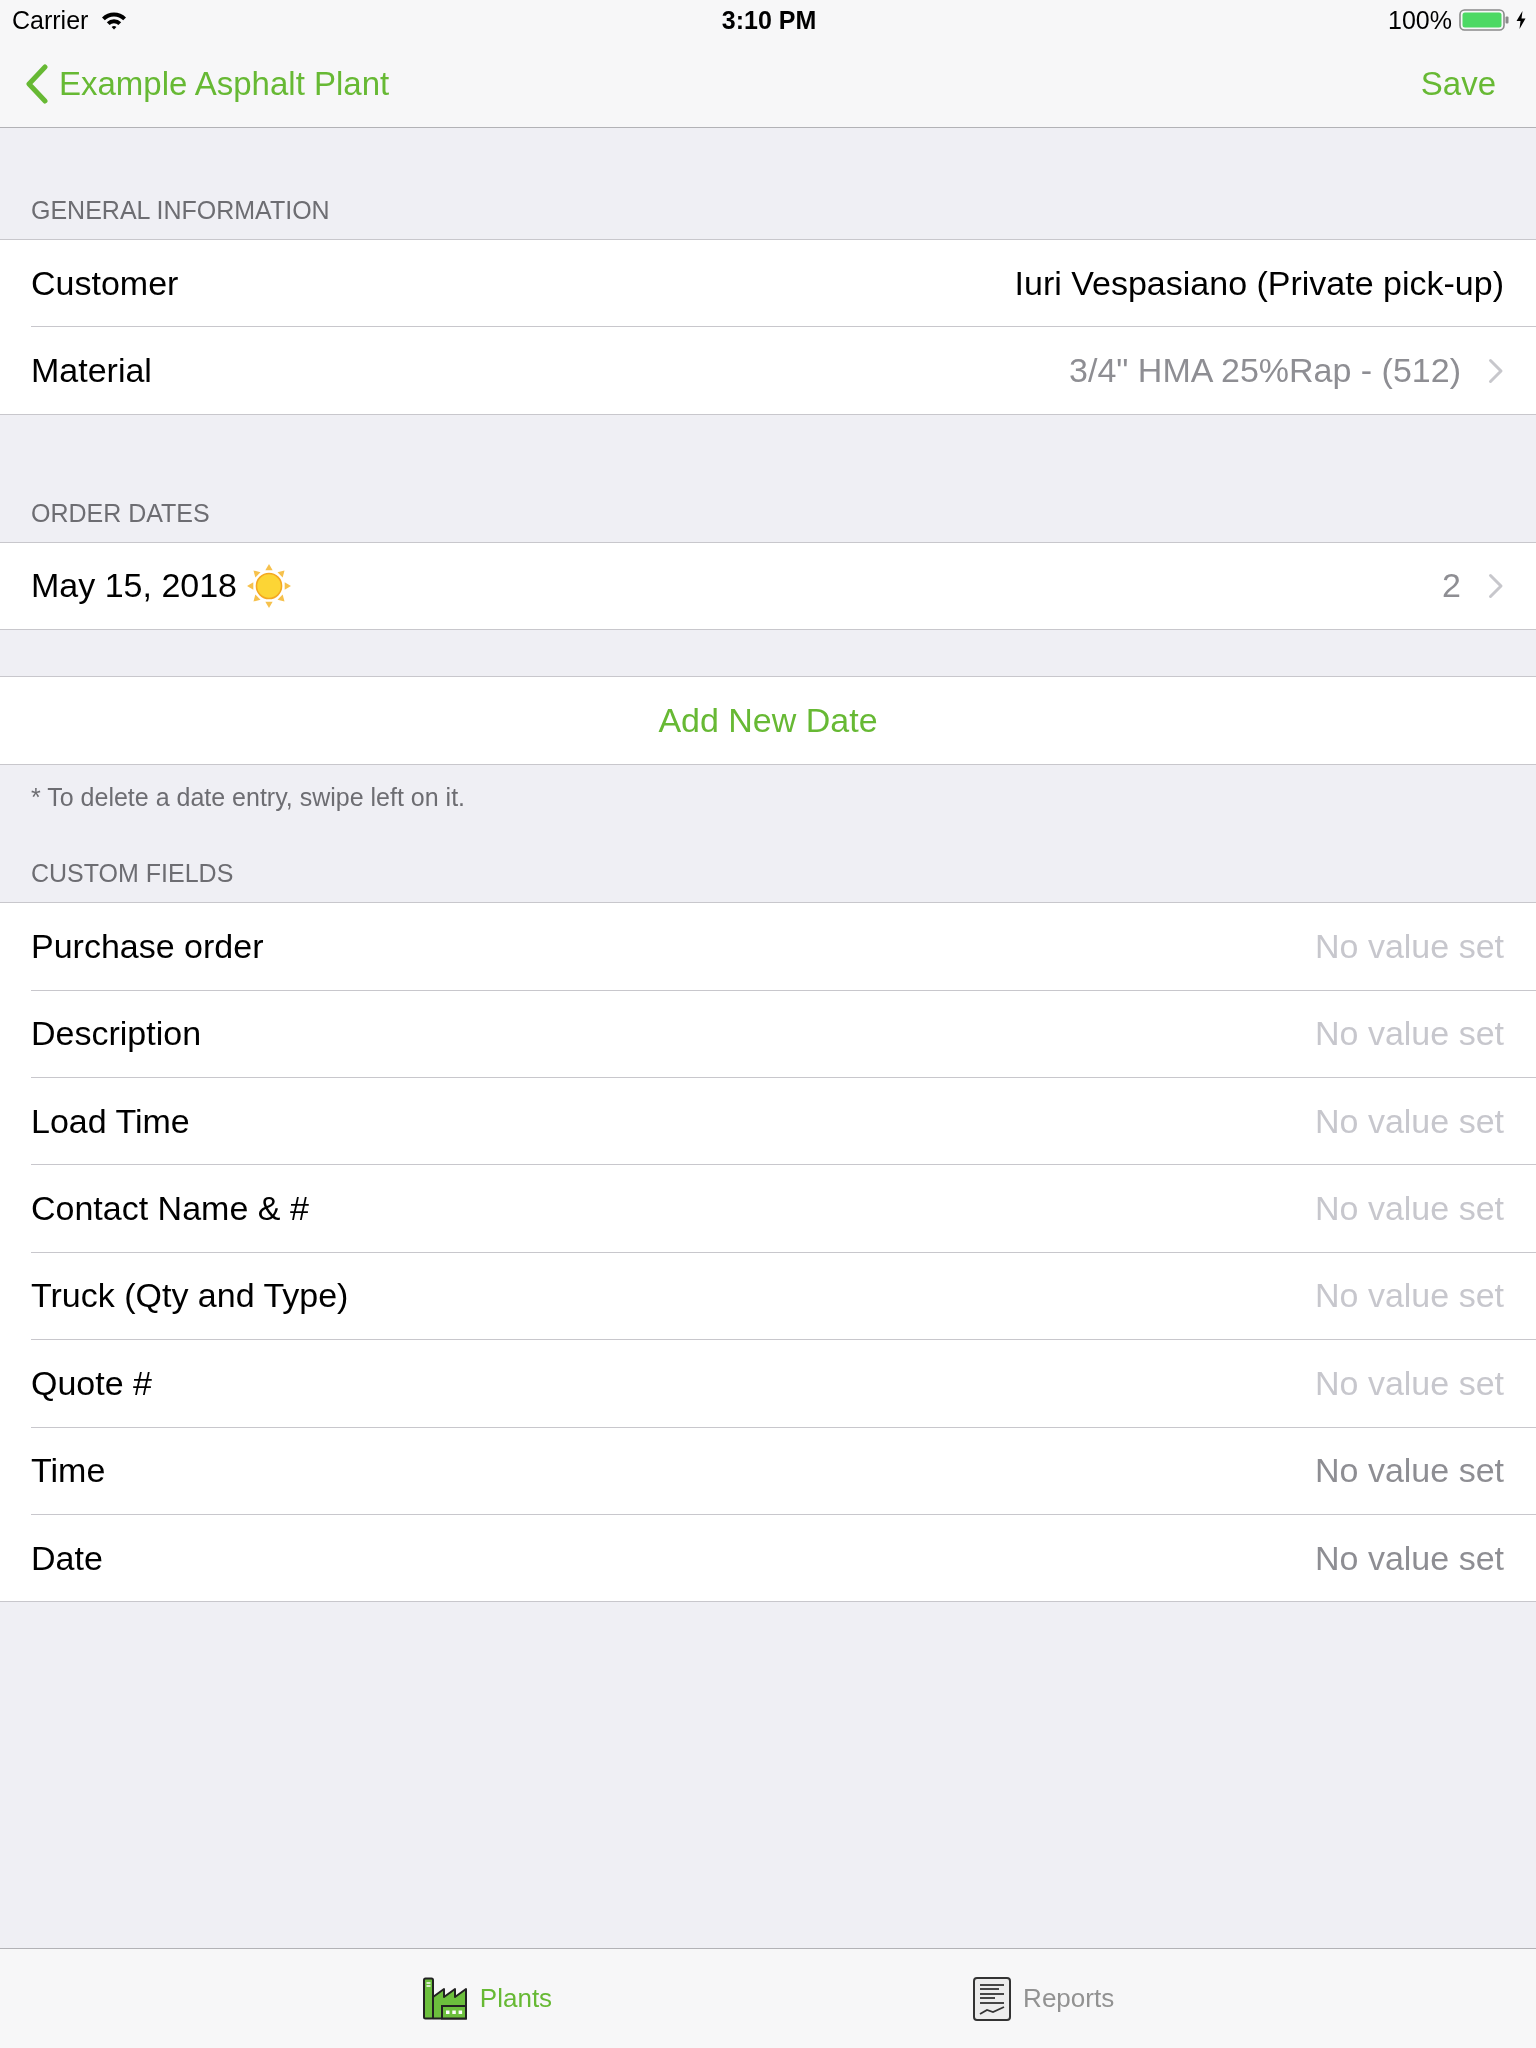  I want to click on battery-percentage: 100%, so click(1420, 20).